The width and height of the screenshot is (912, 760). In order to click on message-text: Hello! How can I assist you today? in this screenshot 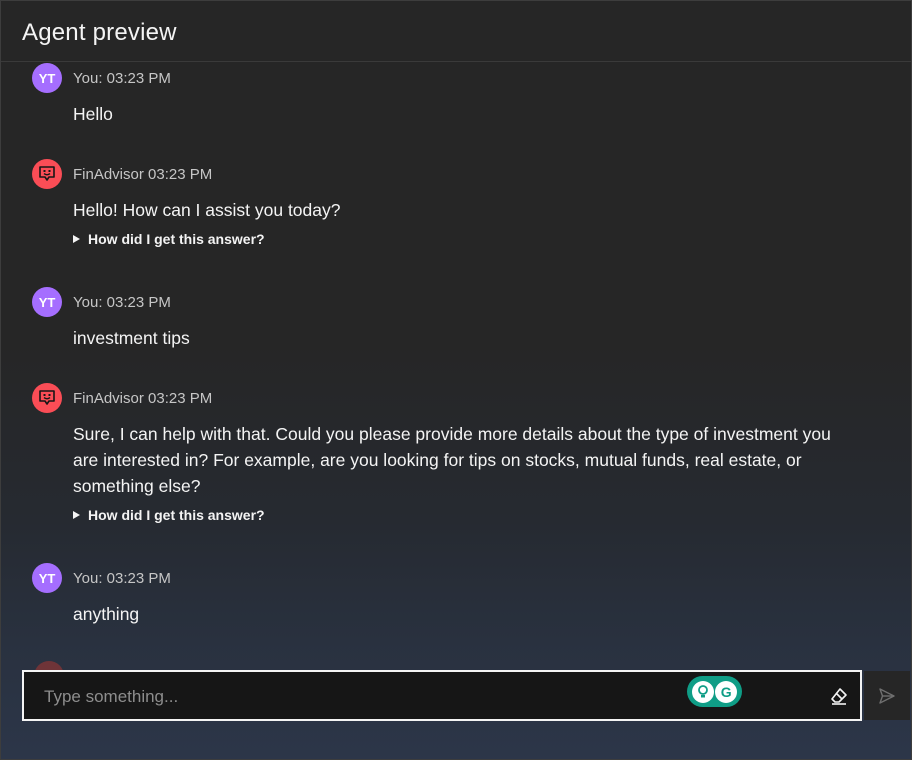, I will do `click(207, 210)`.